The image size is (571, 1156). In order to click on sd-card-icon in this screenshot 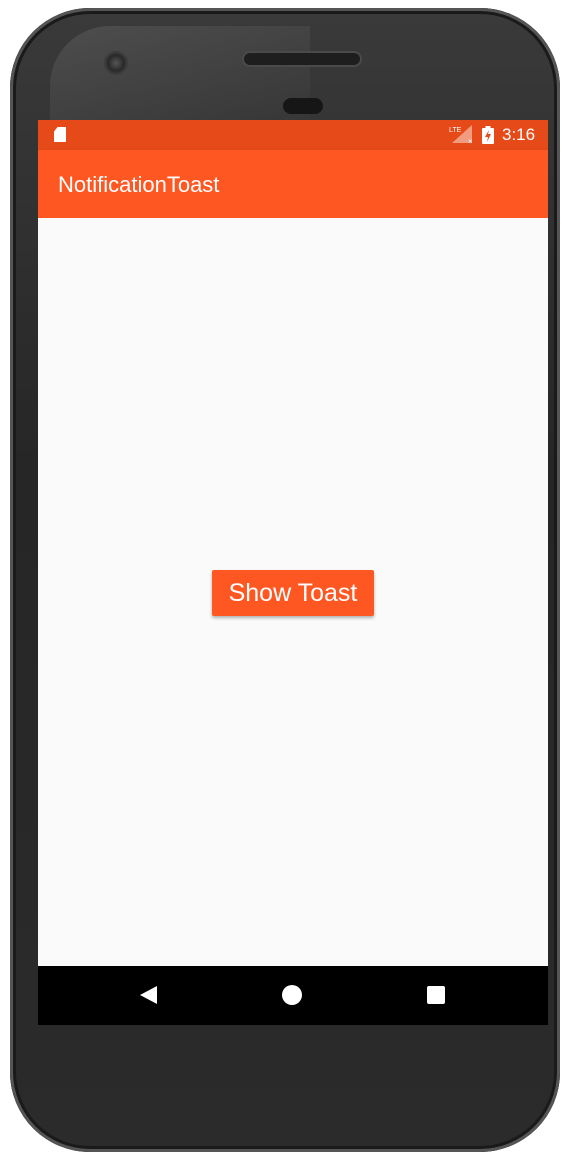, I will do `click(60, 134)`.